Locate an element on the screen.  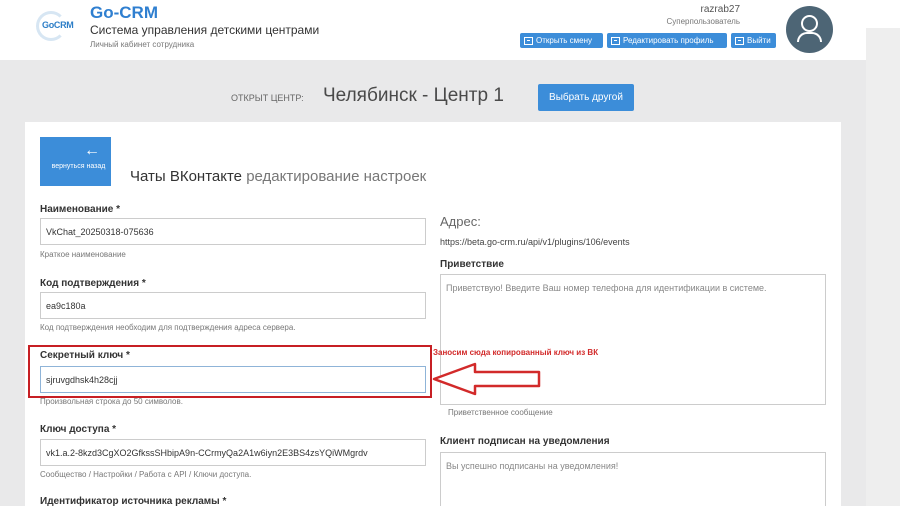
center-label: ОТКРЫТ ЦЕНТР: is located at coordinates (267, 98).